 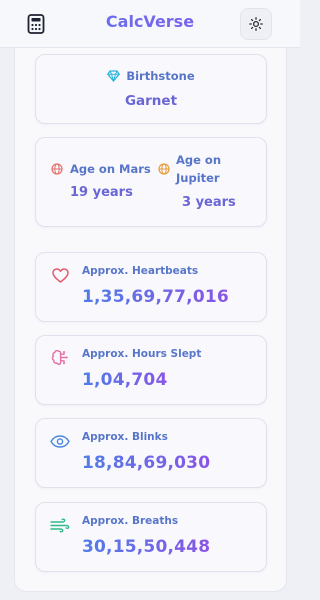 I want to click on eye-icon, so click(x=60, y=441).